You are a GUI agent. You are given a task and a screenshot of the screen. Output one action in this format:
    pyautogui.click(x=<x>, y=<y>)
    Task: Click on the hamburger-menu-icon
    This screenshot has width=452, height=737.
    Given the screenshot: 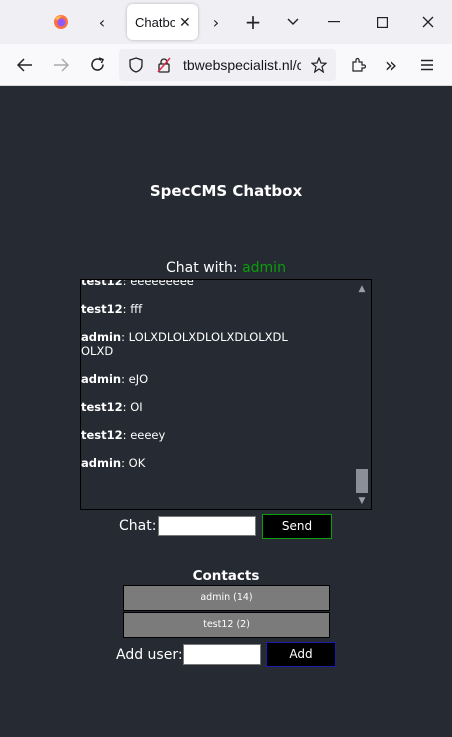 What is the action you would take?
    pyautogui.click(x=427, y=64)
    